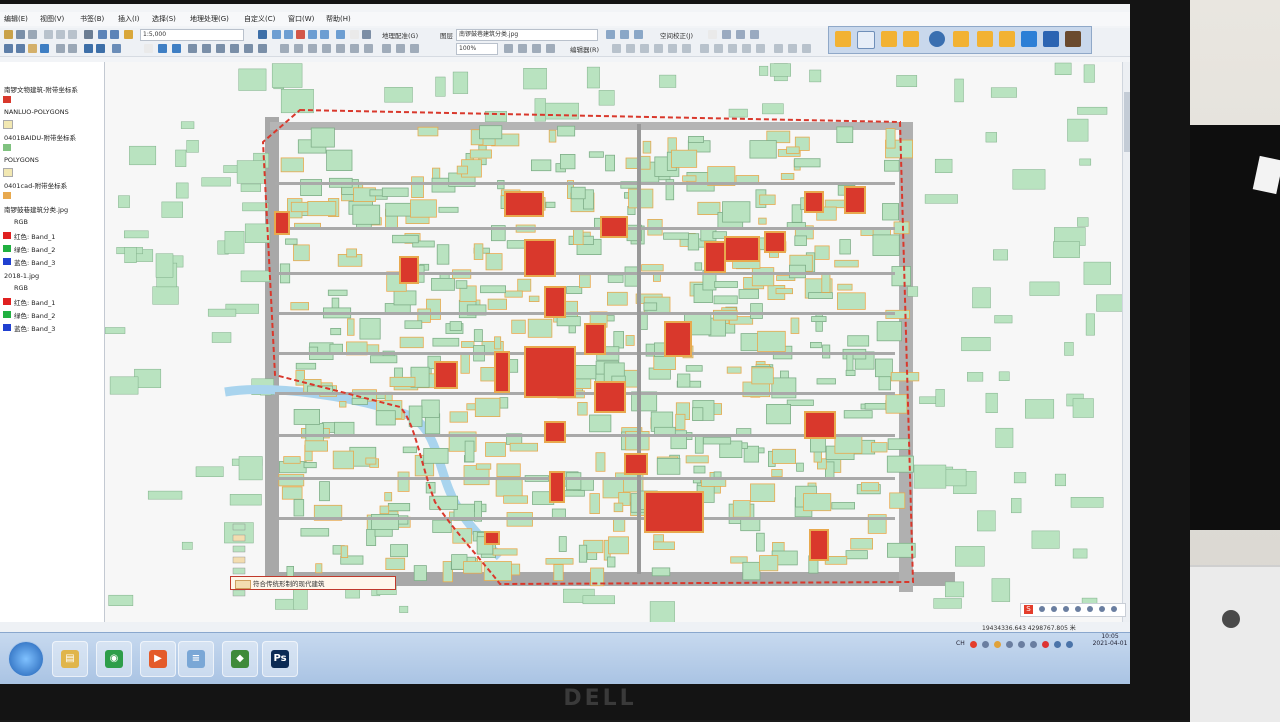  What do you see at coordinates (196, 659) in the screenshot?
I see `taskbar-app: ≡` at bounding box center [196, 659].